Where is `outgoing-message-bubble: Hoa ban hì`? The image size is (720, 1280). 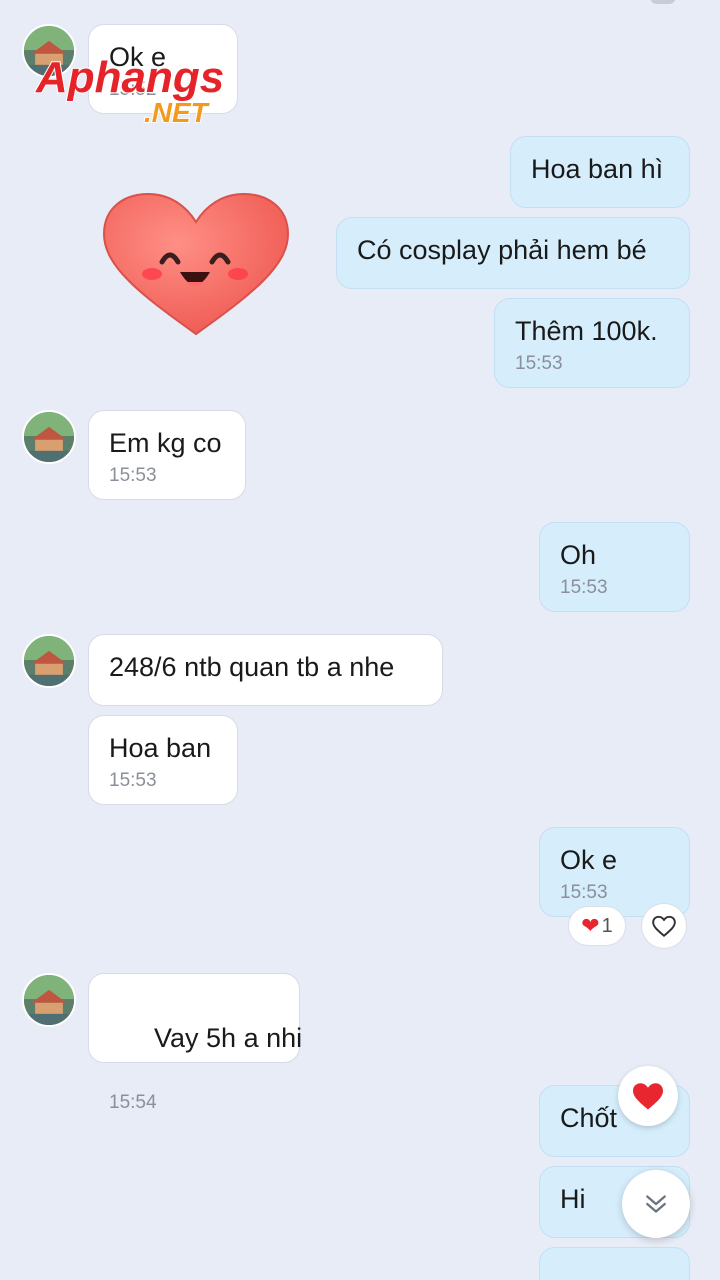
outgoing-message-bubble: Hoa ban hì is located at coordinates (600, 172).